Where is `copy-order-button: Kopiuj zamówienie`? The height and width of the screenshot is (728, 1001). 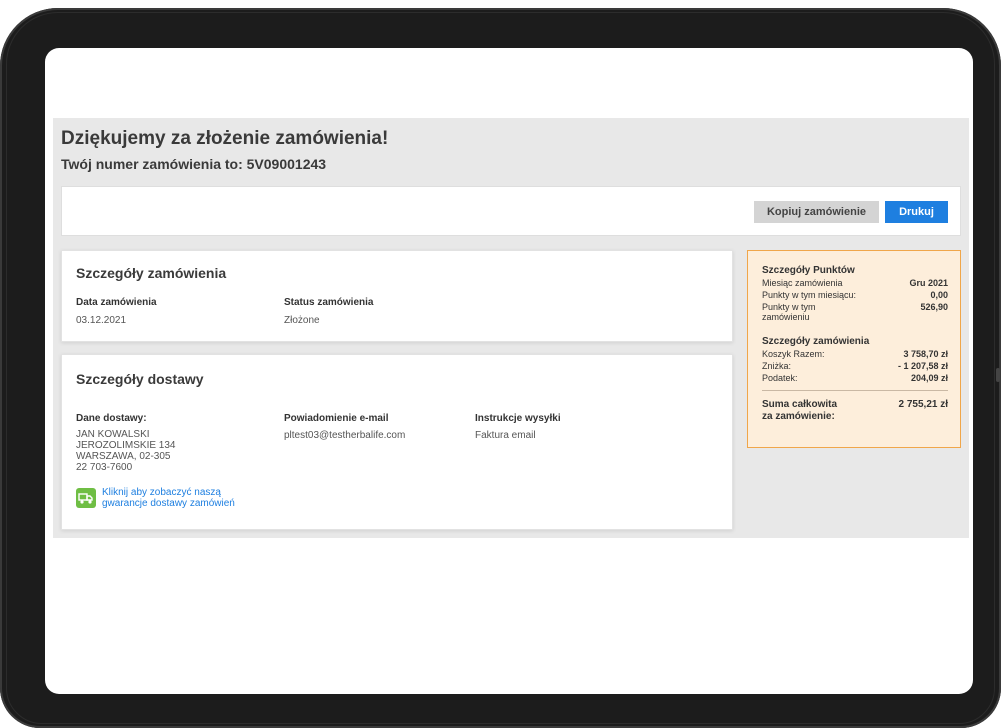
copy-order-button: Kopiuj zamówienie is located at coordinates (816, 212).